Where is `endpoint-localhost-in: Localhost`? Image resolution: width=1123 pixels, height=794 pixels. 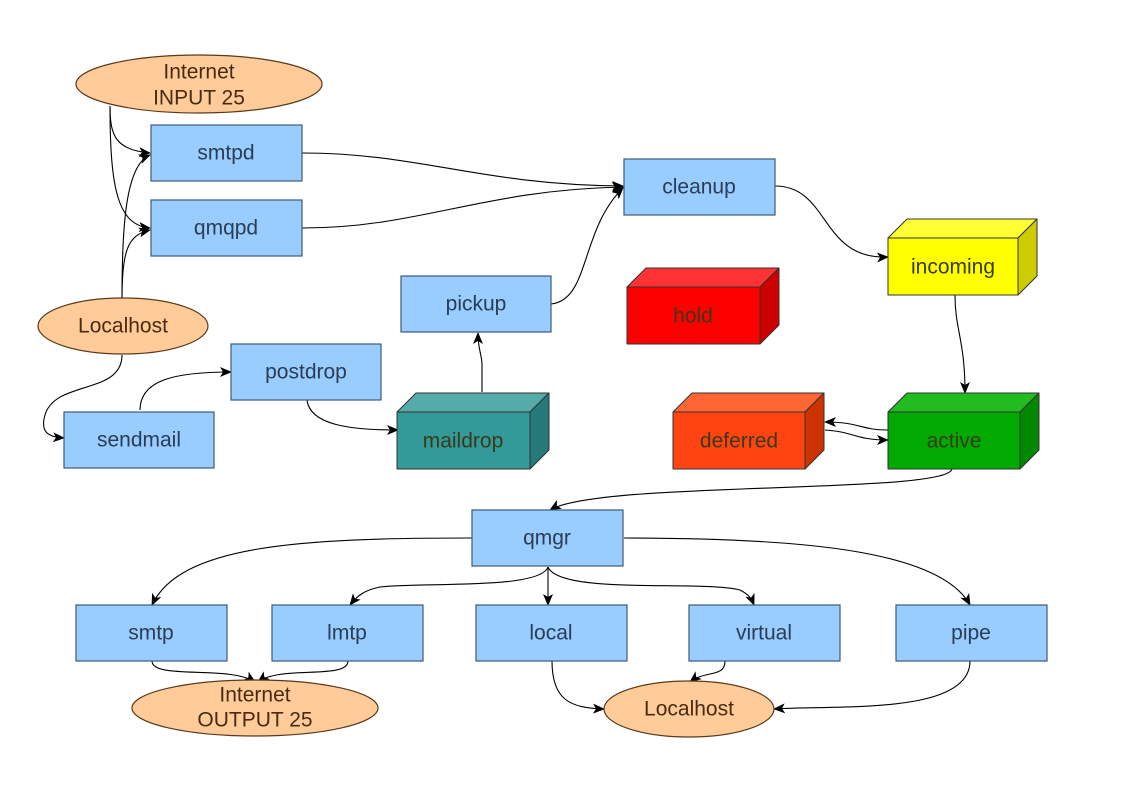 endpoint-localhost-in: Localhost is located at coordinates (123, 326).